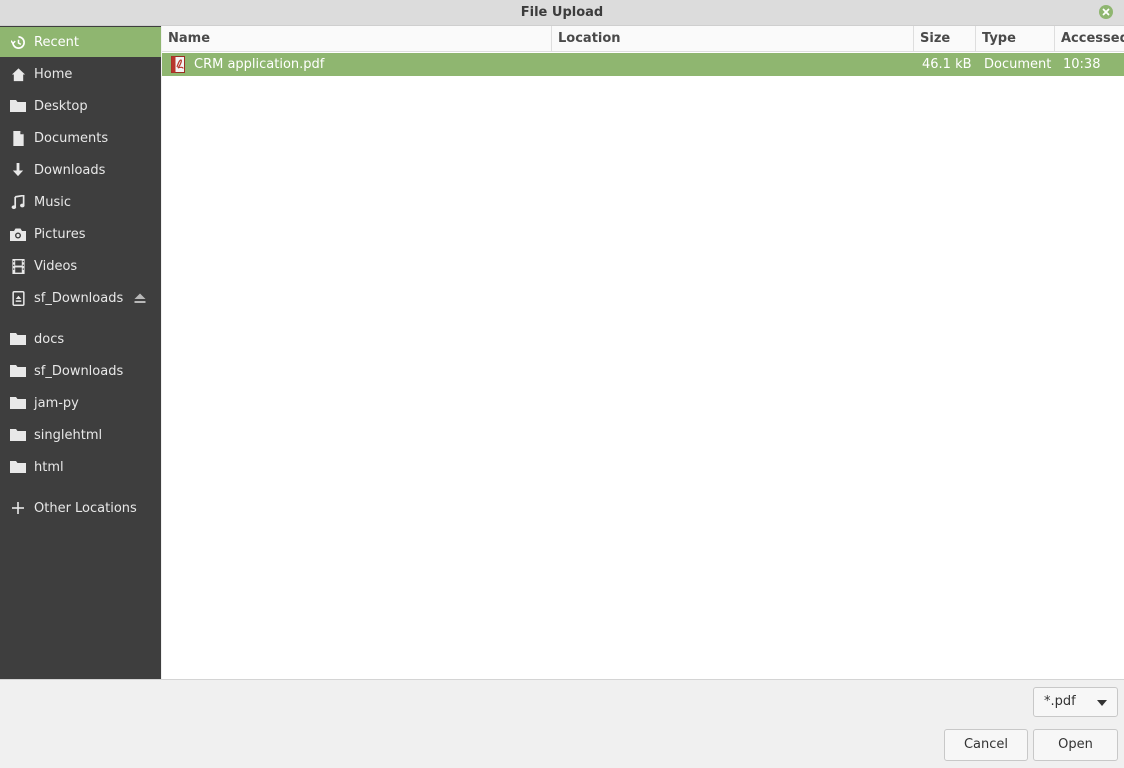  What do you see at coordinates (178, 64) in the screenshot?
I see `pdf-icon` at bounding box center [178, 64].